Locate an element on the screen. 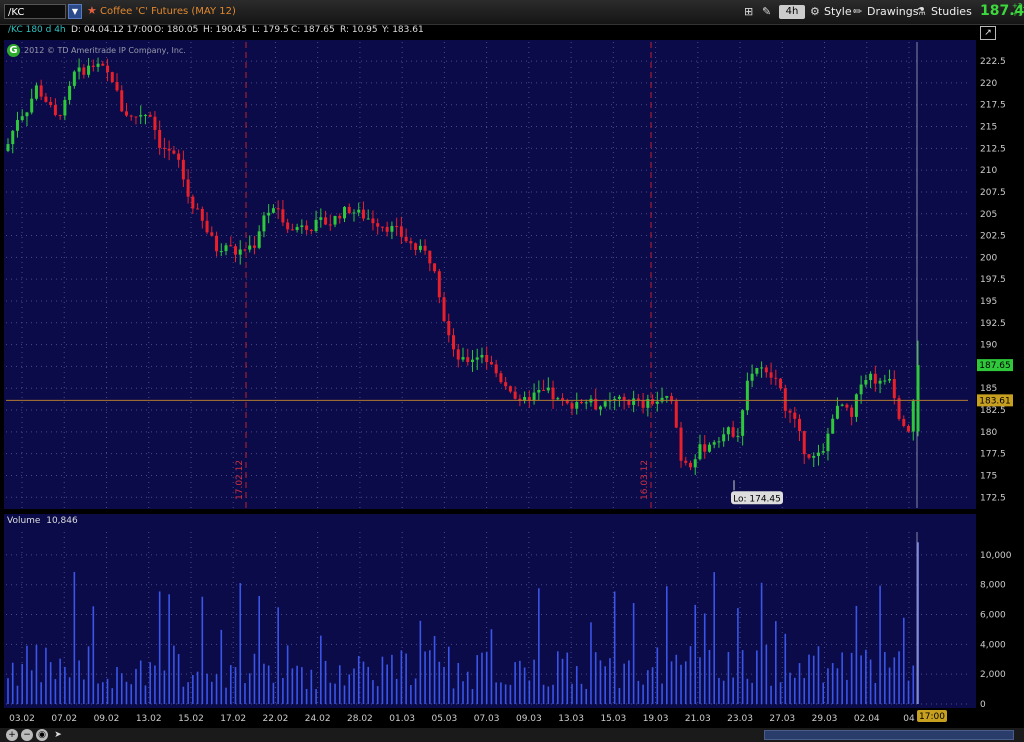 The width and height of the screenshot is (1024, 742). price-tick-label: 220 is located at coordinates (988, 84).